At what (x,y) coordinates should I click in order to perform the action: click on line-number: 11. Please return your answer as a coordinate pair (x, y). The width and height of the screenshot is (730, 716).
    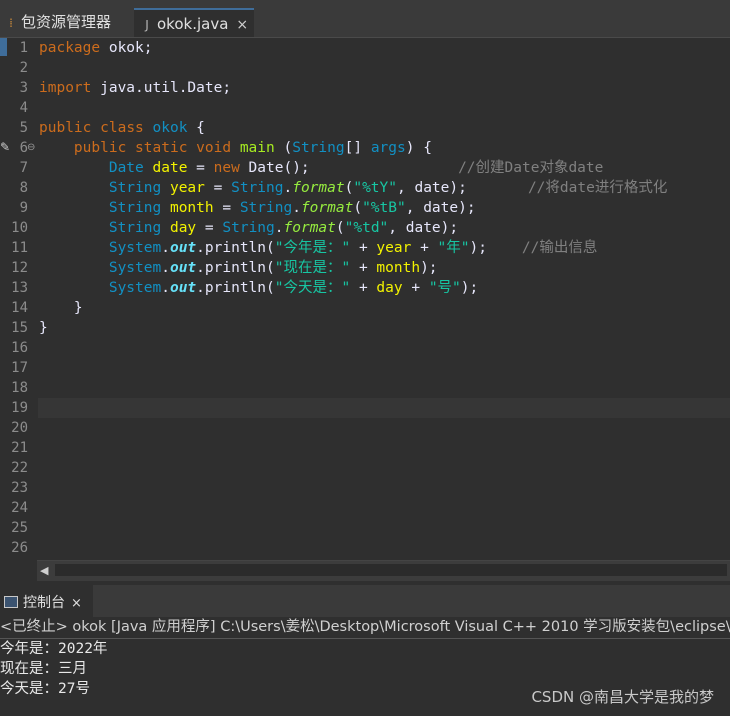
    Looking at the image, I should click on (19, 248).